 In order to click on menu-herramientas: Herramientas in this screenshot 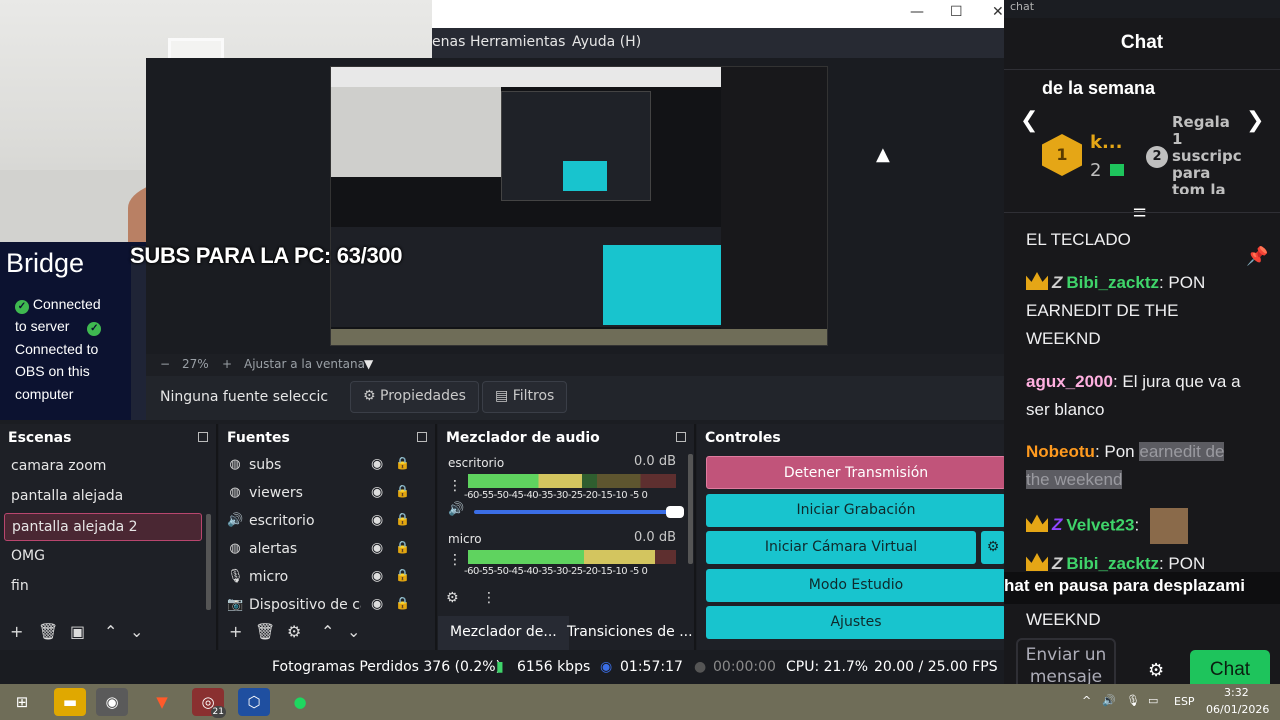, I will do `click(517, 42)`.